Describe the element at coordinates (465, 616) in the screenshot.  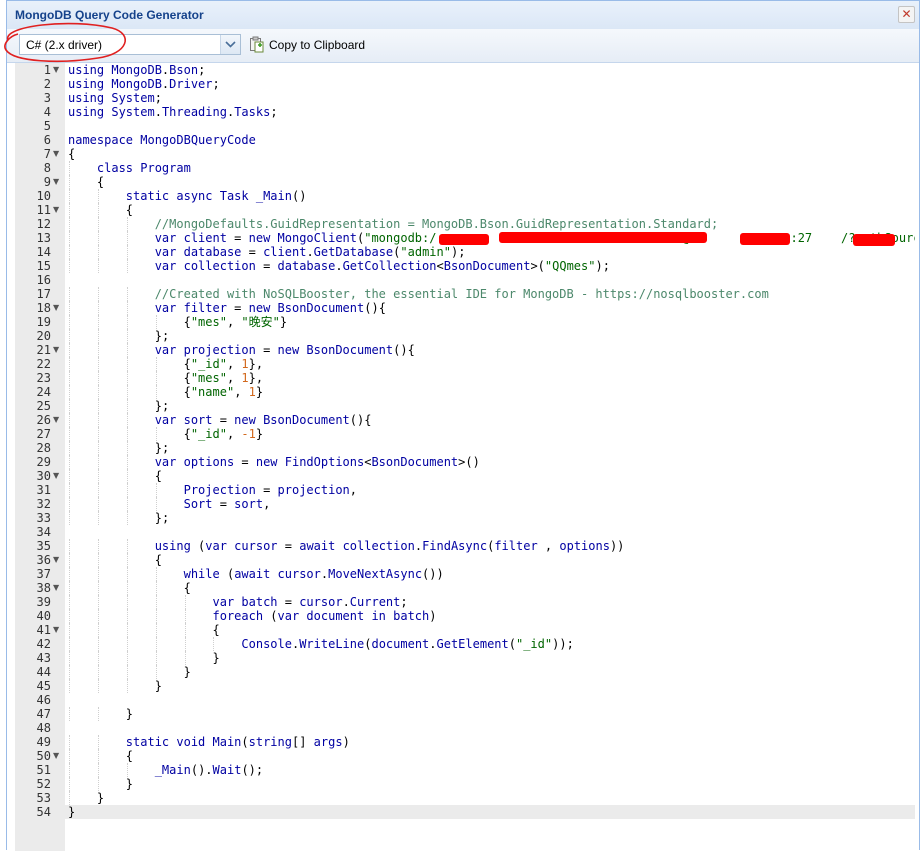
I see `code-line: 40 foreach (var document in batch)` at that location.